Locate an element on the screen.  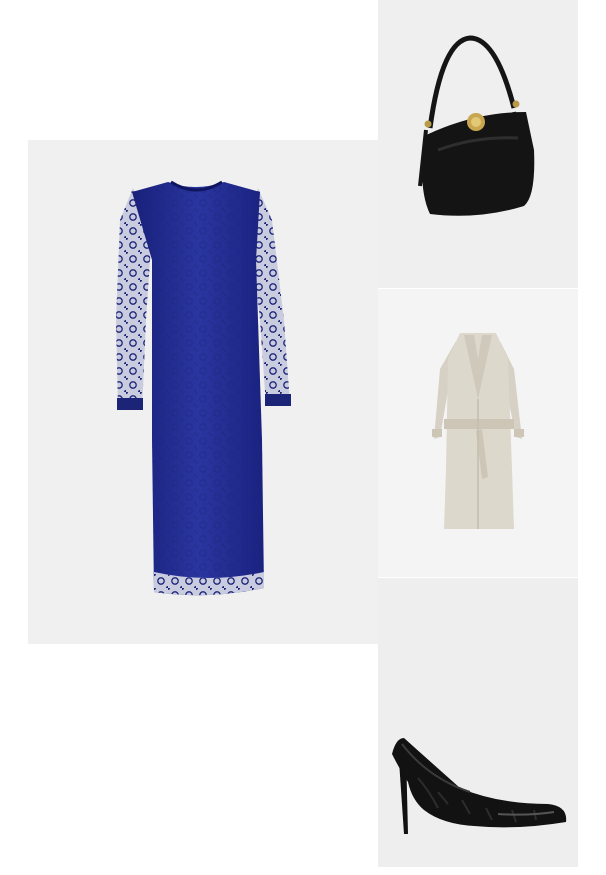
product-tile-bag is located at coordinates (478, 144).